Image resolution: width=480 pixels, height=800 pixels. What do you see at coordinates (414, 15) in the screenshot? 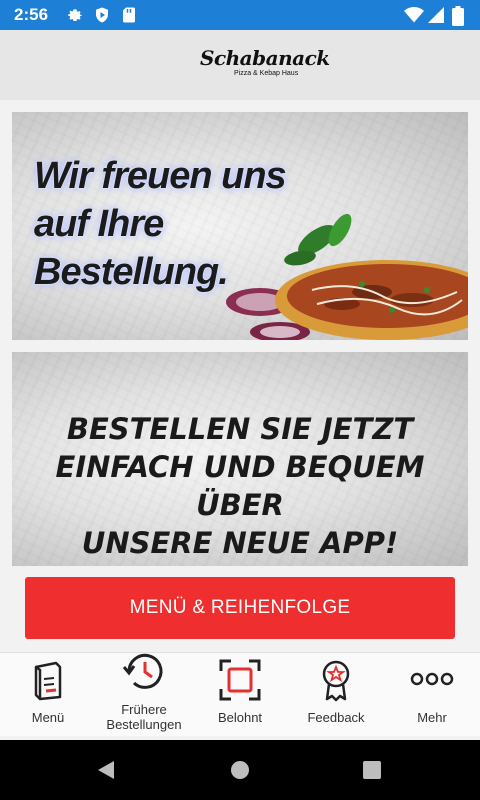
I see `wifi-icon` at bounding box center [414, 15].